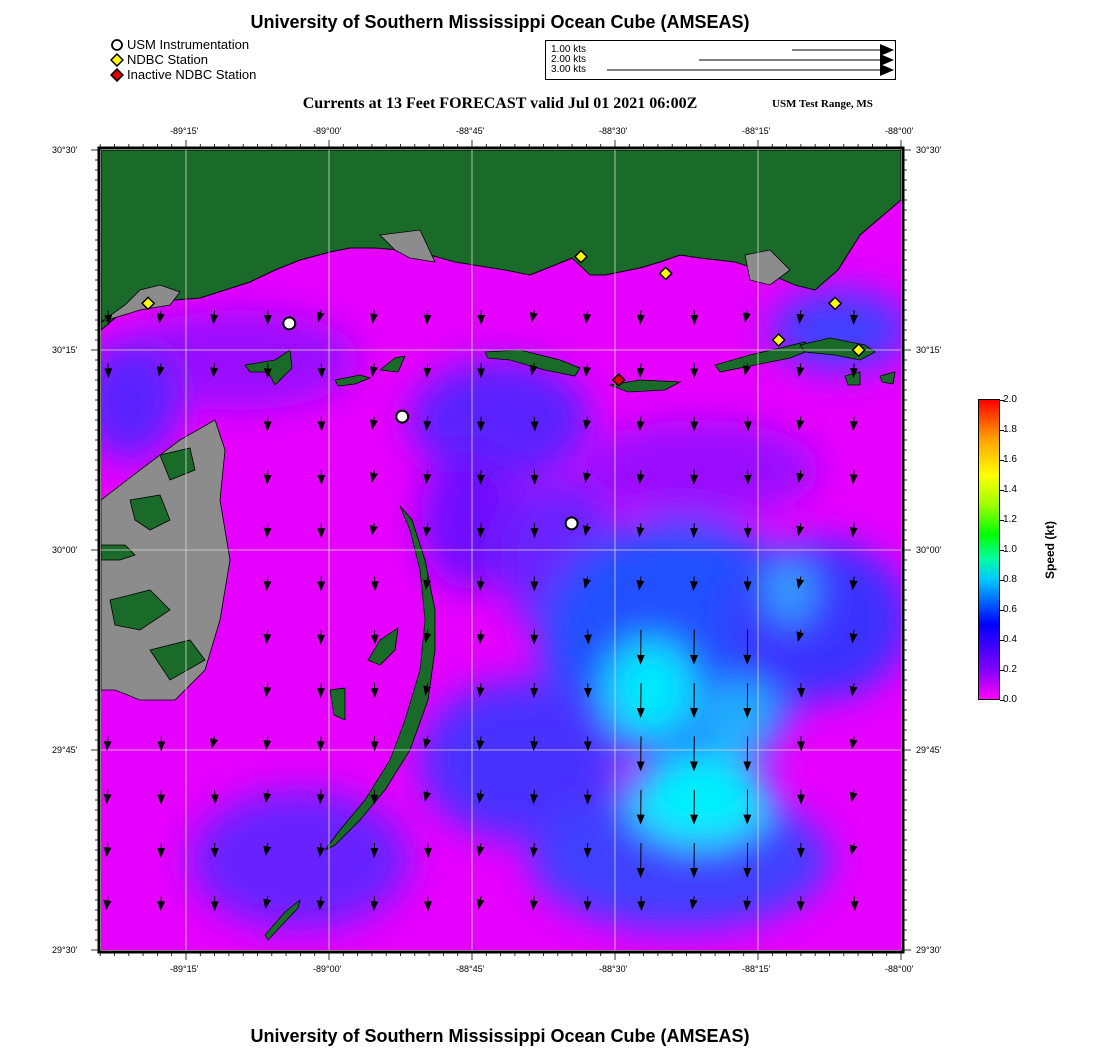 The height and width of the screenshot is (1050, 1100). Describe the element at coordinates (756, 131) in the screenshot. I see `lon-label-top: -88°15'` at that location.